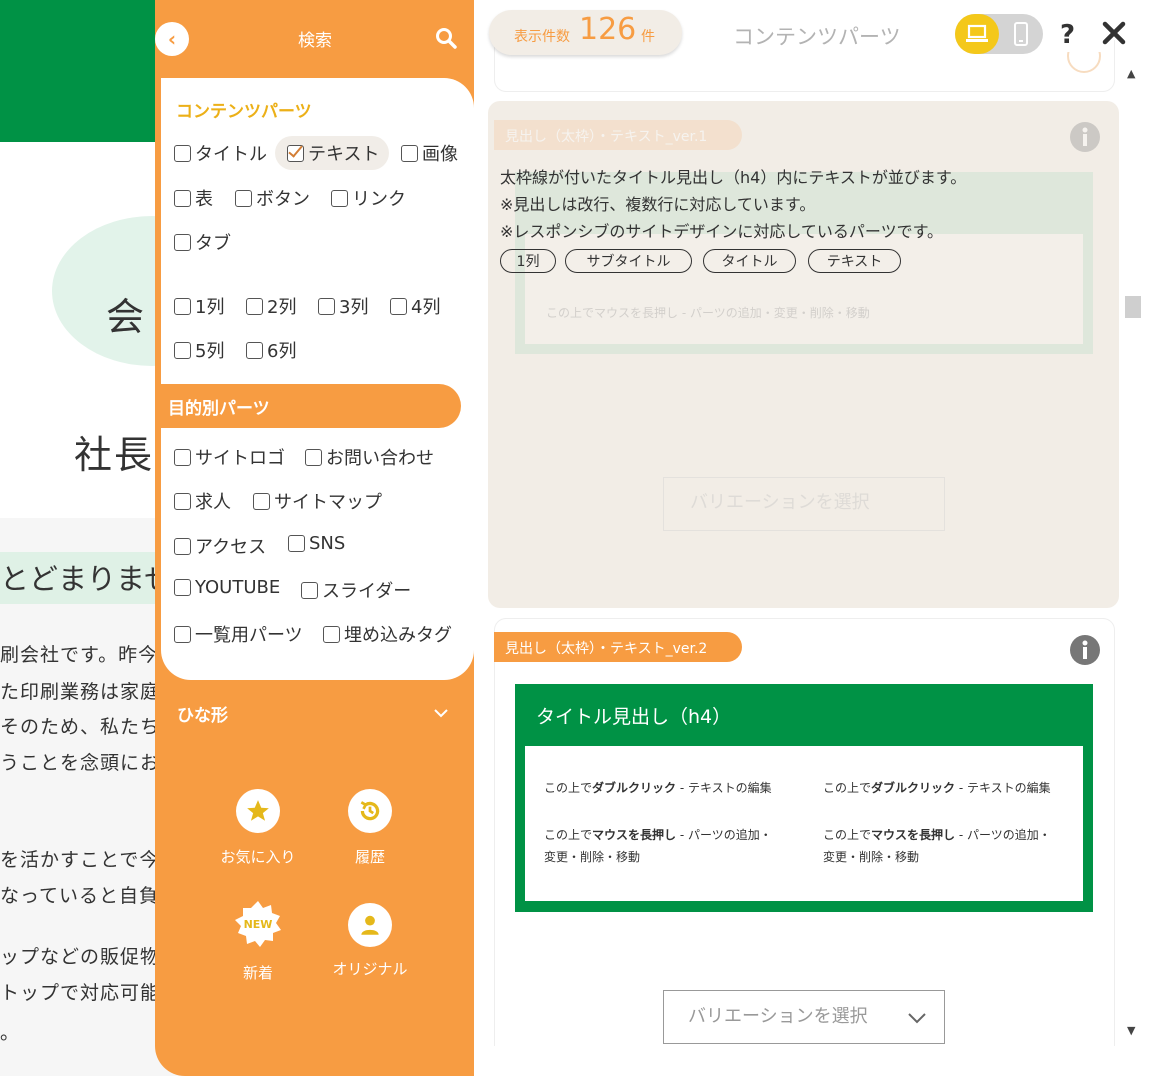 The image size is (1154, 1076). I want to click on part-chip: 1列, so click(528, 261).